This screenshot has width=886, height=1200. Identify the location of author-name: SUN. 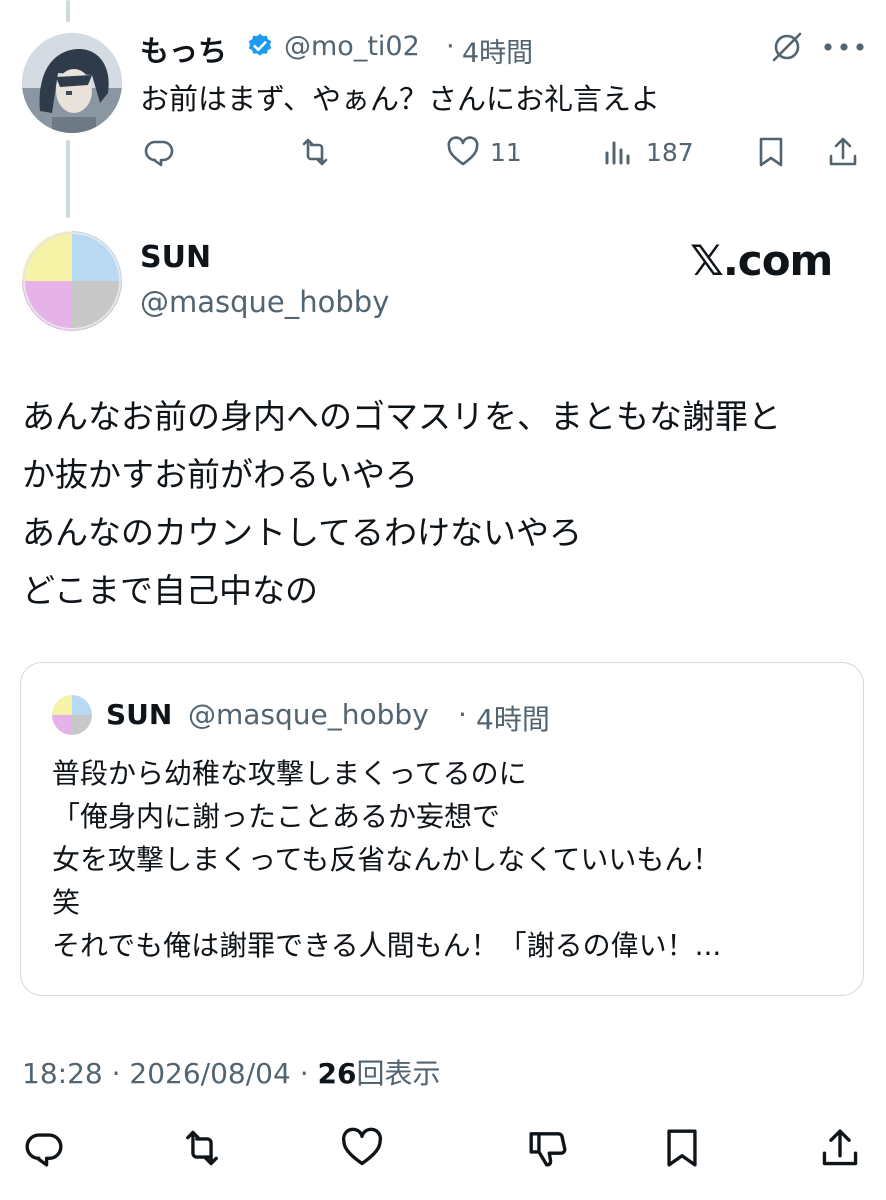
(175, 257).